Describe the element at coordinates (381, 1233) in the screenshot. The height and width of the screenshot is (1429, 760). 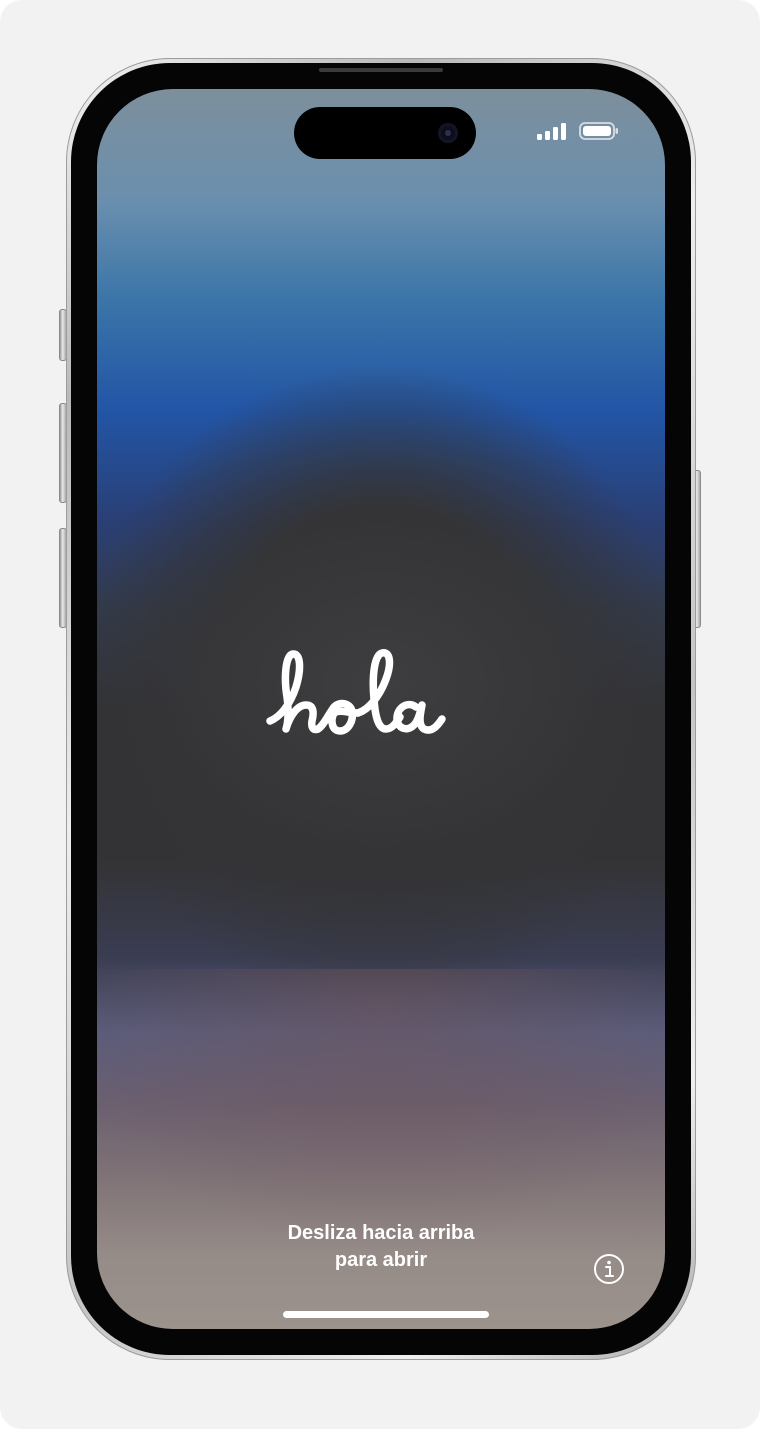
I see `swipe-hint-line-1: Desliza hacia arriba` at that location.